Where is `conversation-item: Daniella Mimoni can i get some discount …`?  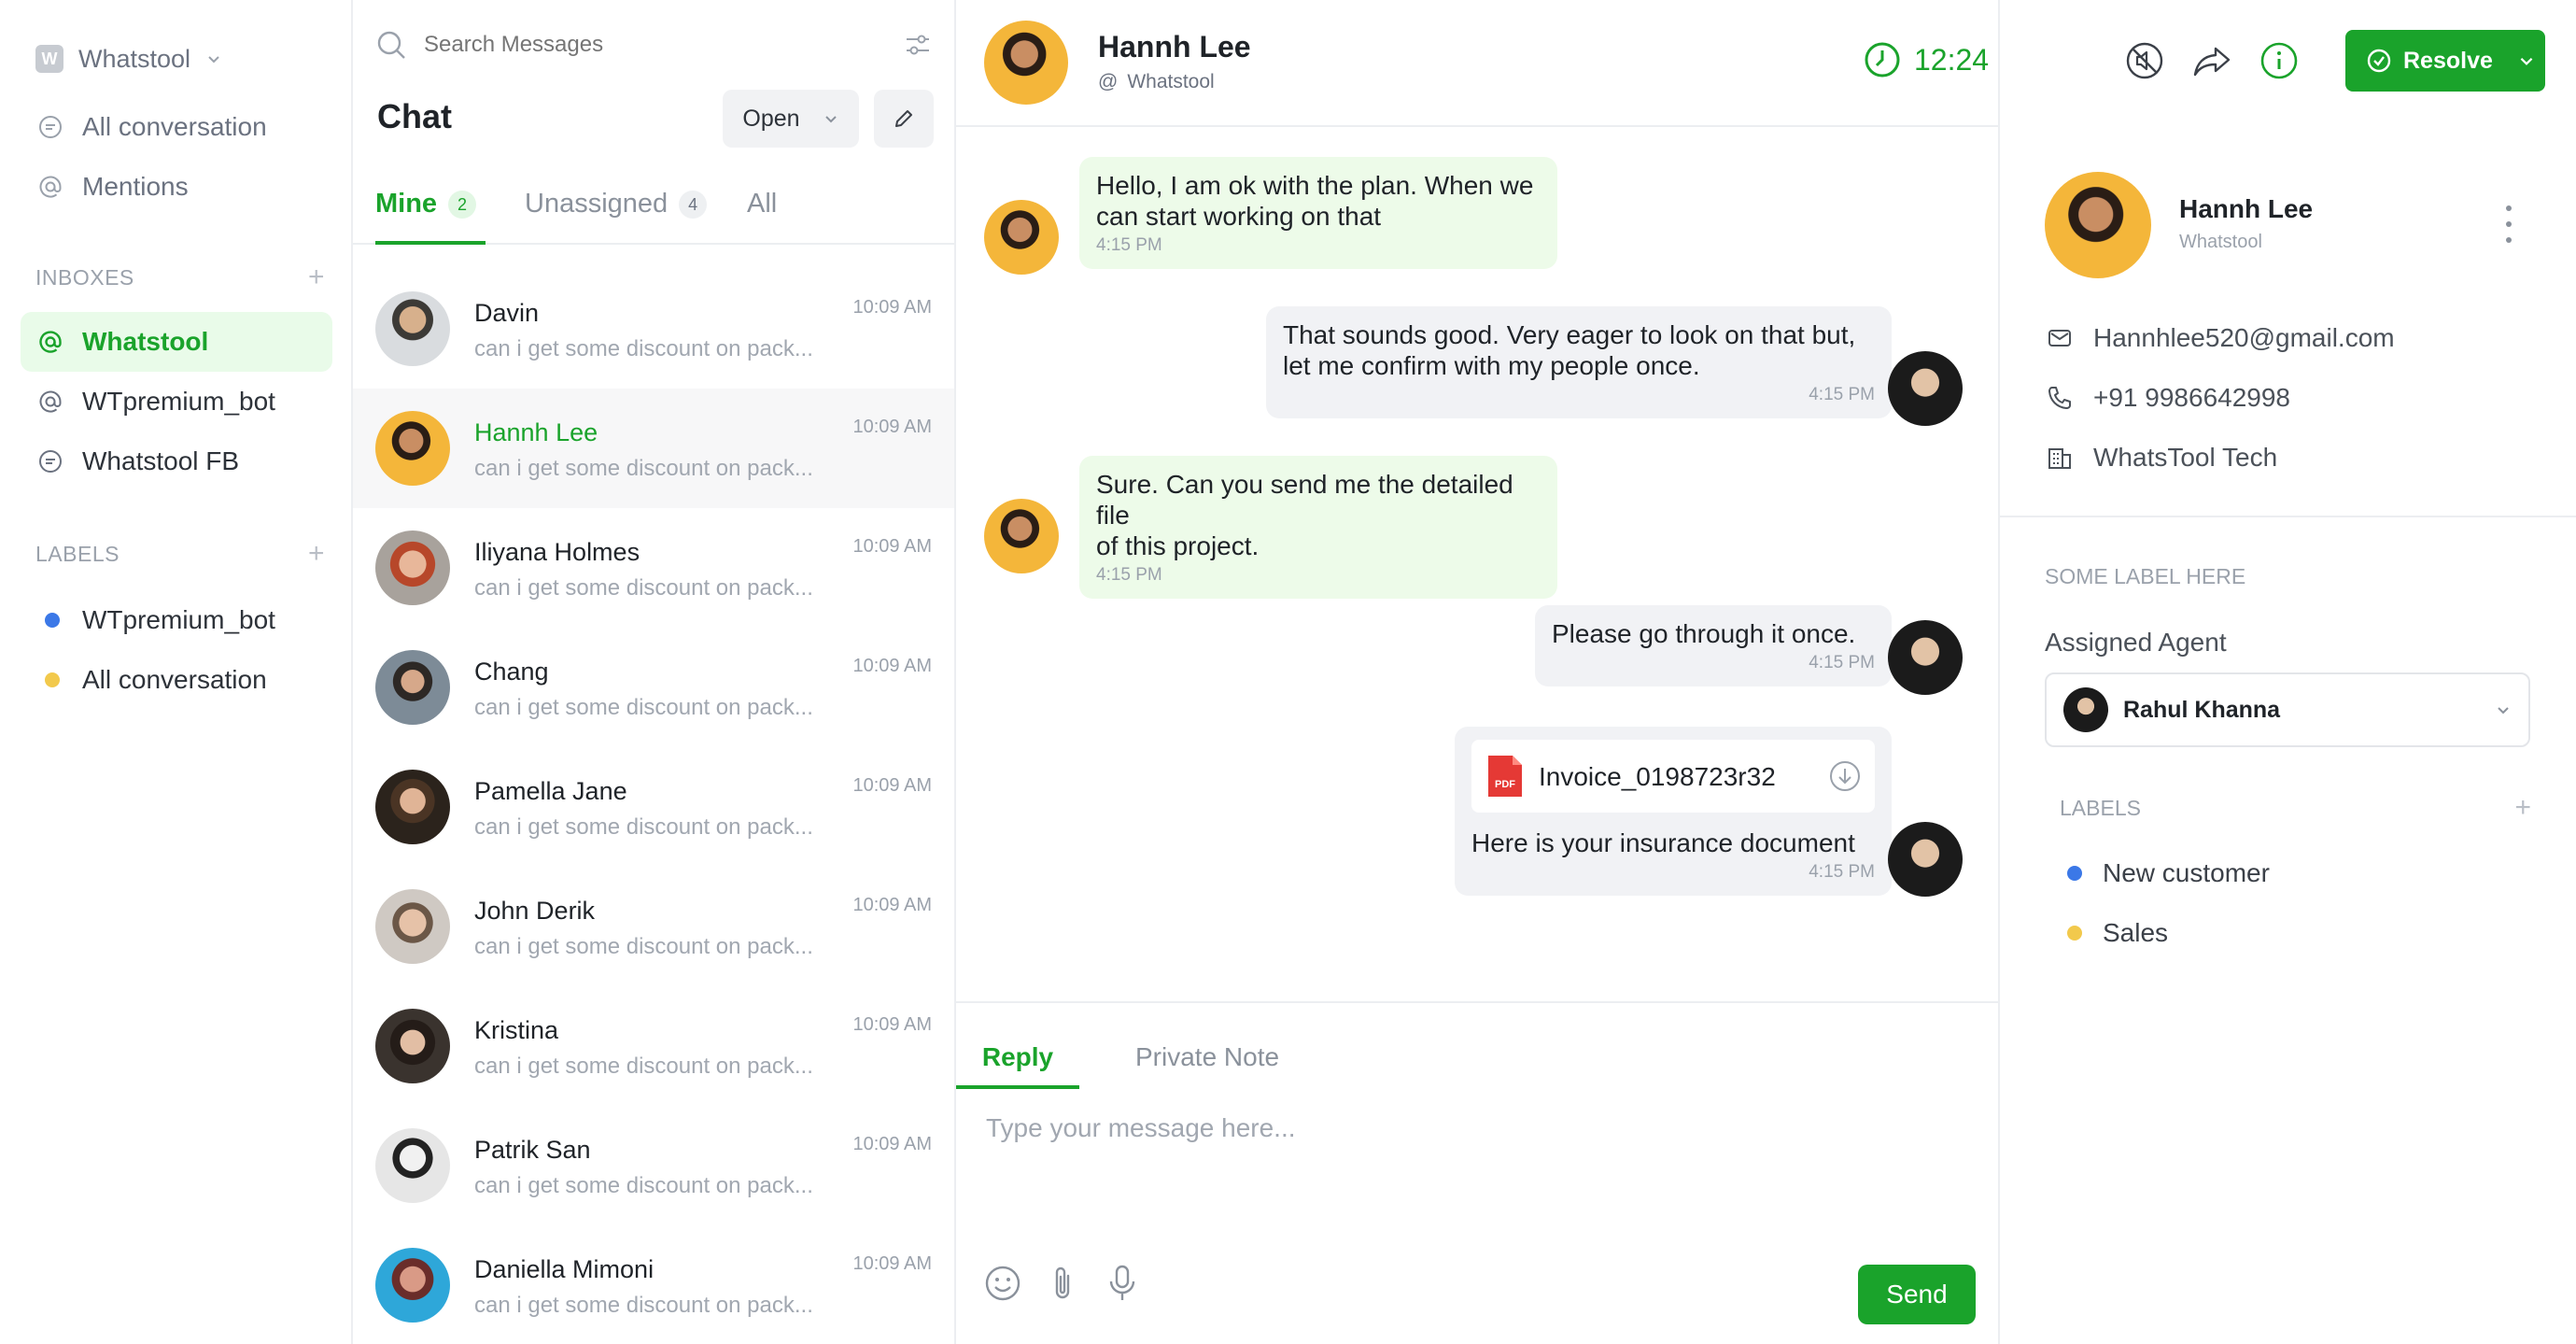 conversation-item: Daniella Mimoni can i get some discount … is located at coordinates (654, 1284).